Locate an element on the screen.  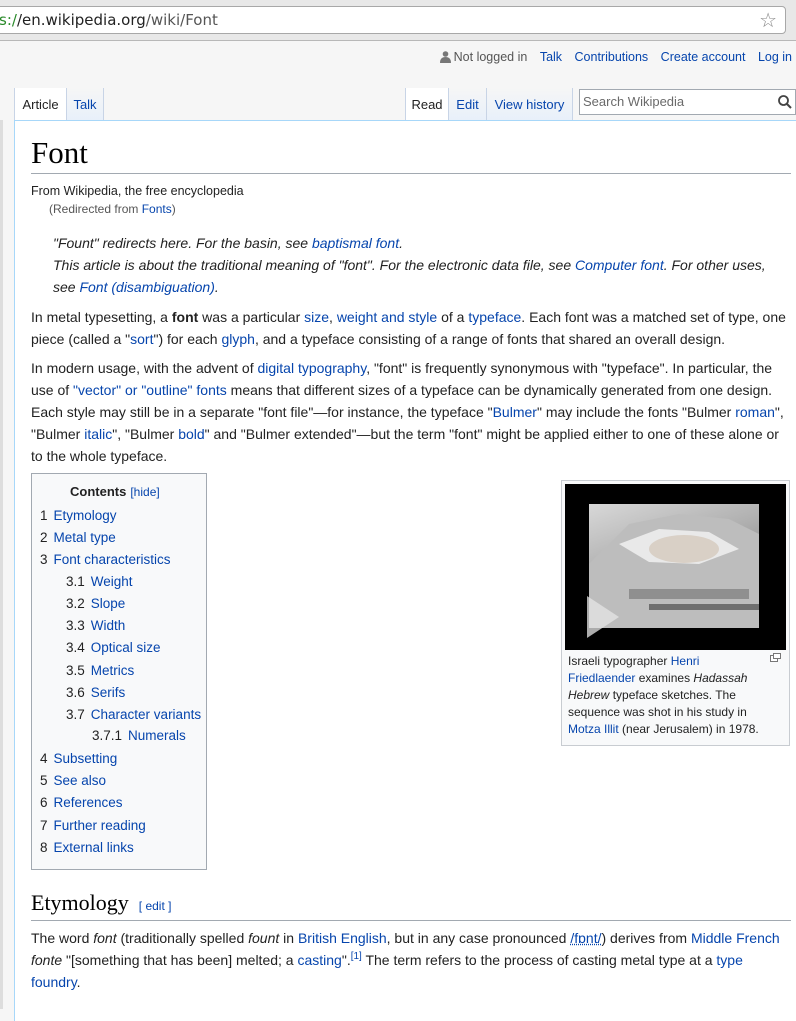
url-text: s://en.wikipedia.org/wiki/Font is located at coordinates (109, 20).